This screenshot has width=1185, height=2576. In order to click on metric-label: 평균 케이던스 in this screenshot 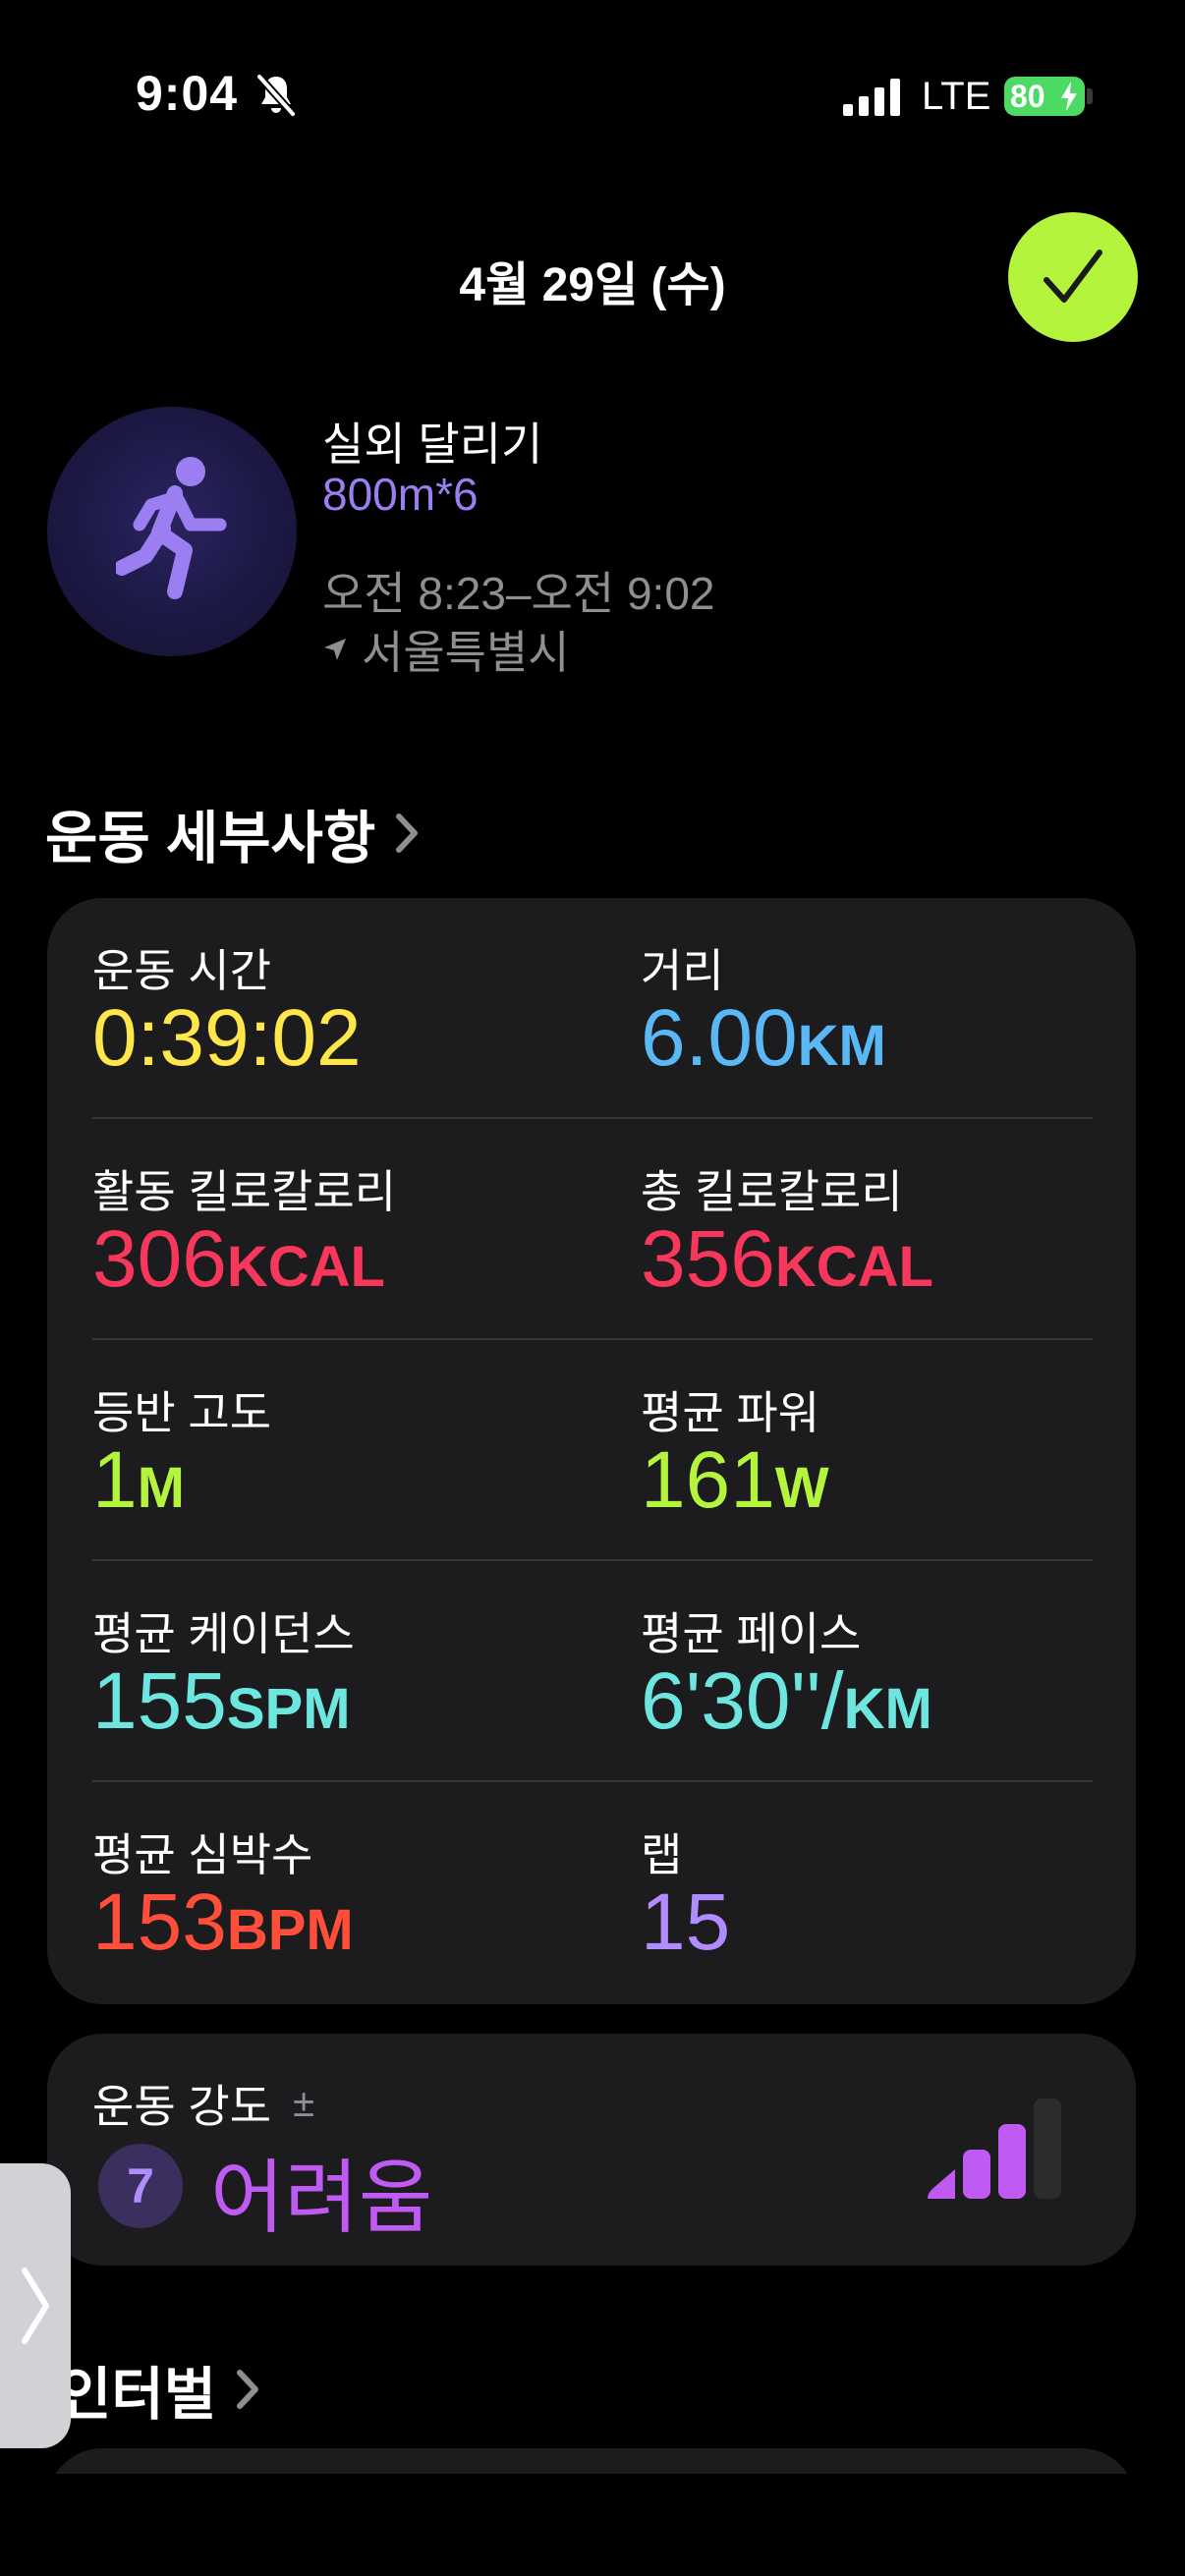, I will do `click(224, 1633)`.